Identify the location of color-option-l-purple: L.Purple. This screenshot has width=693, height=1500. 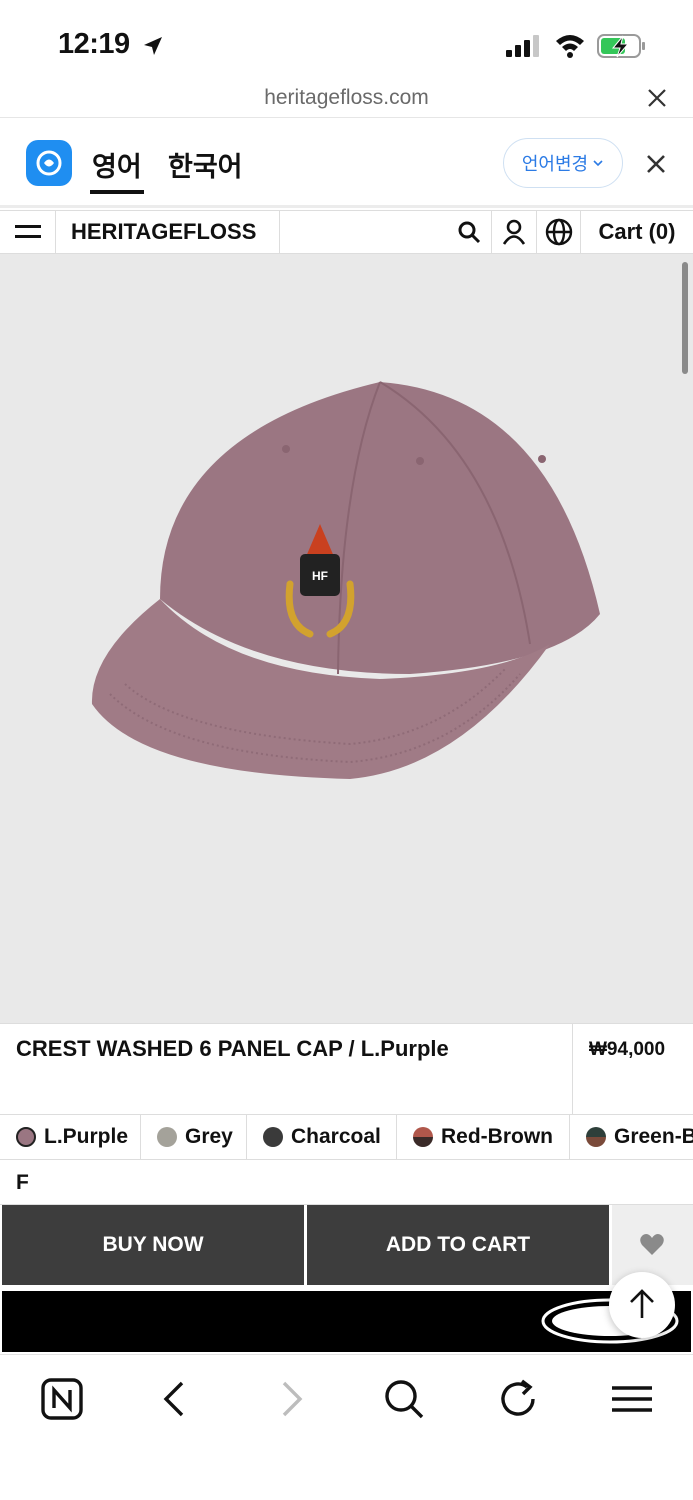
(70, 1137).